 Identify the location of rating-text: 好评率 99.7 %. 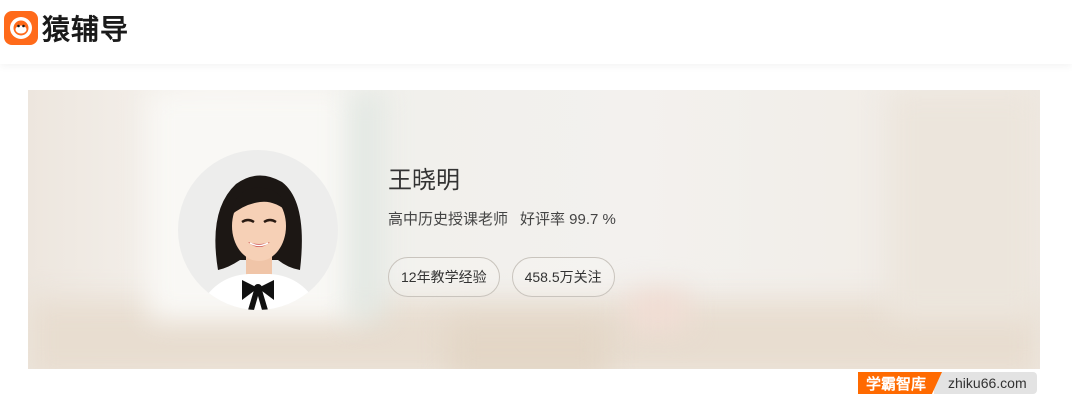
(568, 219).